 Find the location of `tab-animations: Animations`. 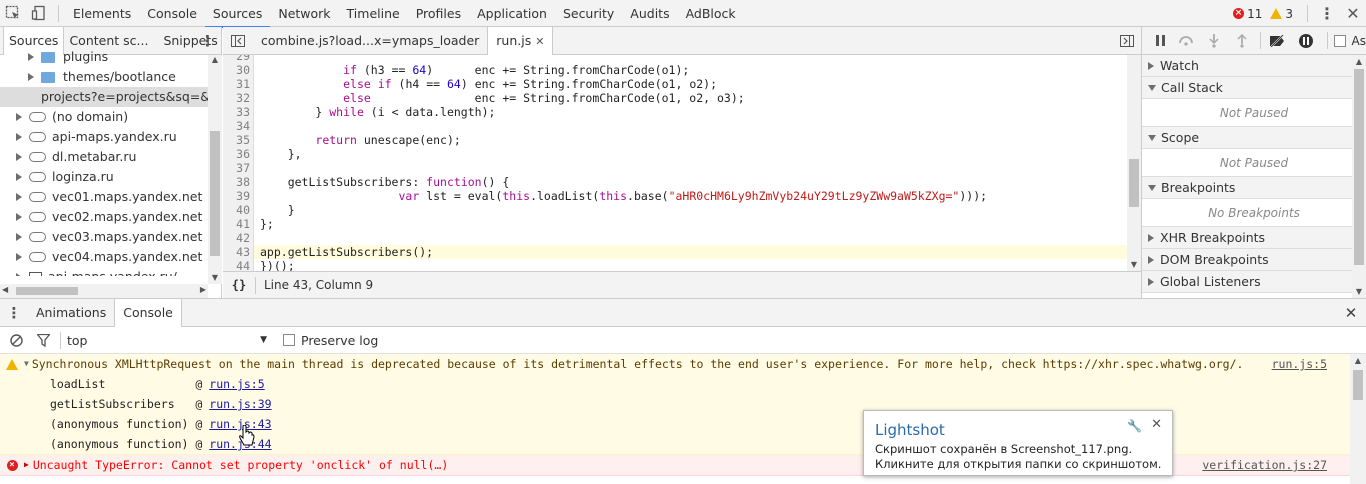

tab-animations: Animations is located at coordinates (71, 313).